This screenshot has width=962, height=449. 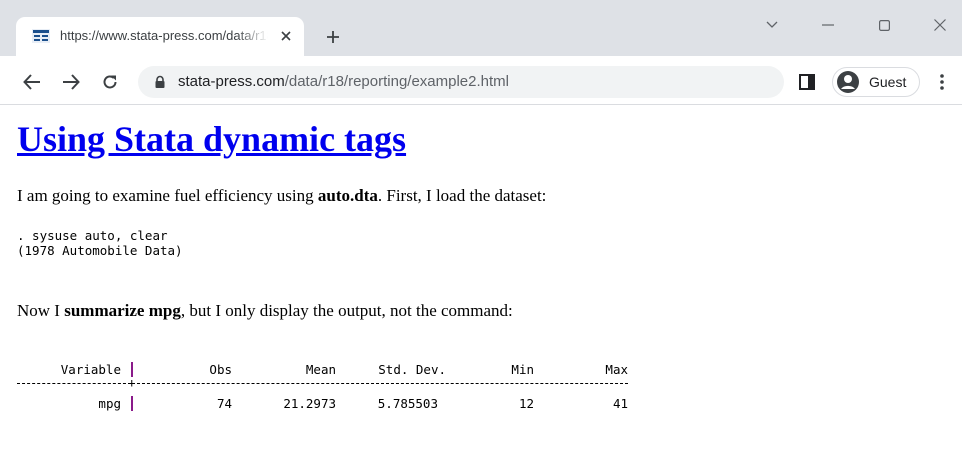 I want to click on tab-search-icon, so click(x=772, y=25).